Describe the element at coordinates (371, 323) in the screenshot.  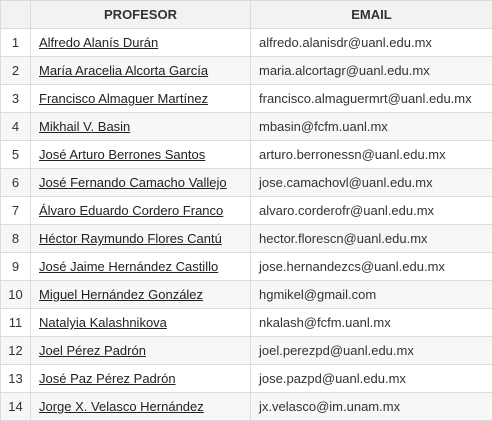
I see `email-cell: nkalash@fcfm.uanl.mx` at that location.